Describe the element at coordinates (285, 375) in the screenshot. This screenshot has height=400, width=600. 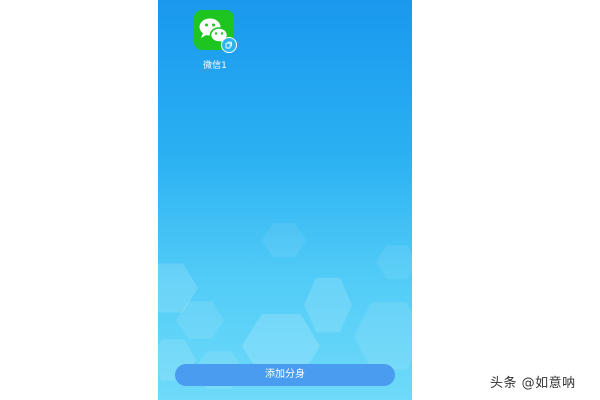
I see `add-clone-button: 添加分身` at that location.